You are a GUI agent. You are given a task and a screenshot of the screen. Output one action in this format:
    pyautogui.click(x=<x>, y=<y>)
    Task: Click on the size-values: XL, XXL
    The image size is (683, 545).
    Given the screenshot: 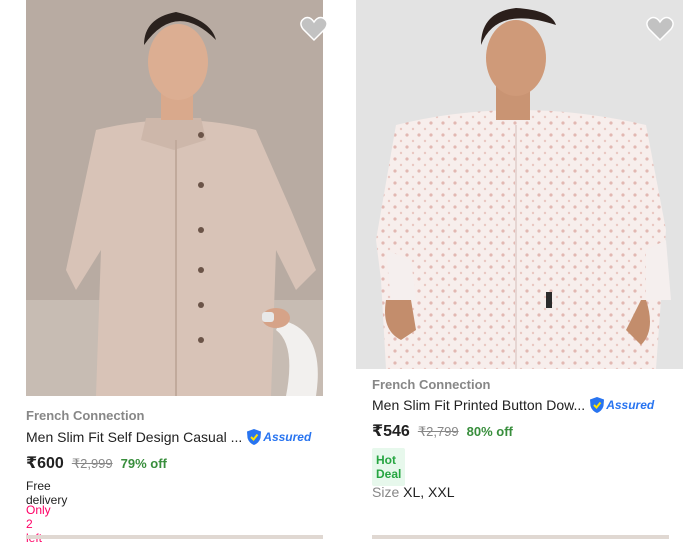 What is the action you would take?
    pyautogui.click(x=429, y=492)
    